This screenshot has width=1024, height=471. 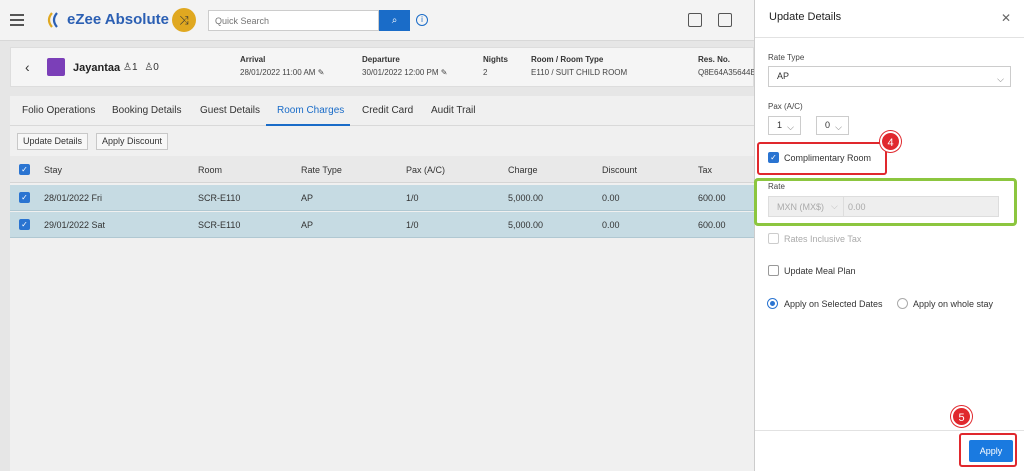 I want to click on highlight-rate, so click(x=885, y=202).